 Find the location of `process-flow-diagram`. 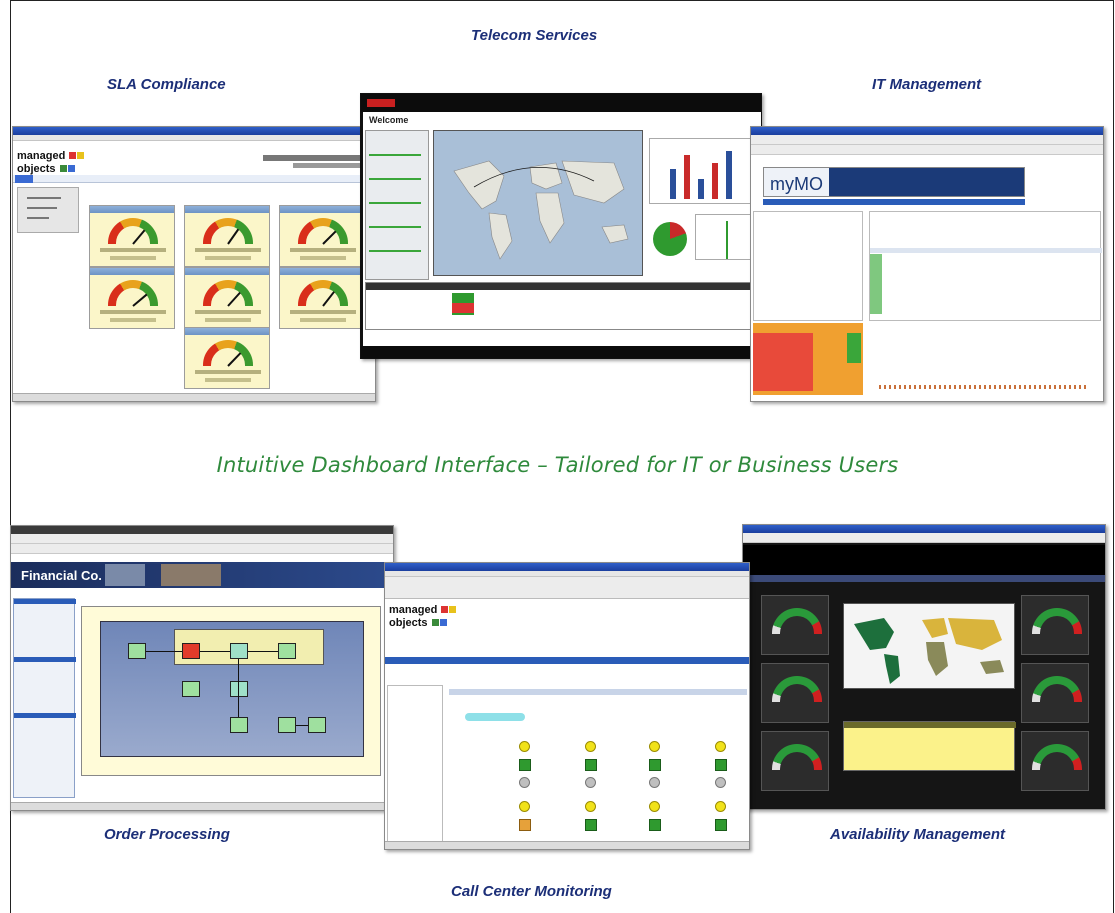

process-flow-diagram is located at coordinates (231, 691).